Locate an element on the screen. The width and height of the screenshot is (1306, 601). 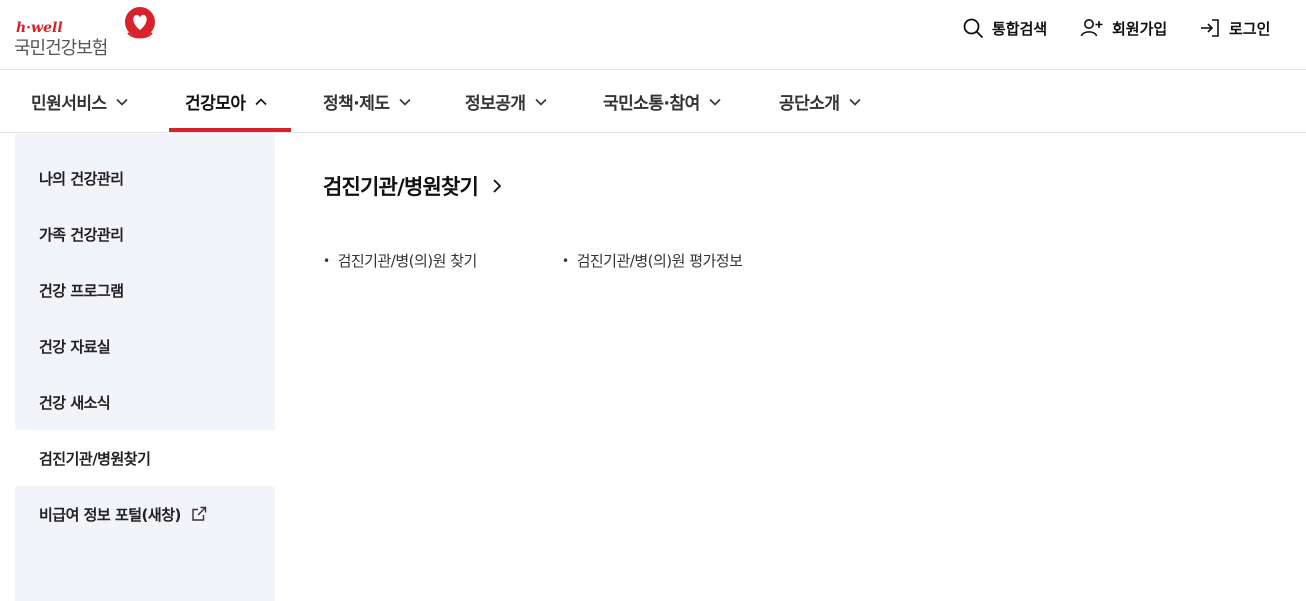
active-menu-indicator is located at coordinates (230, 130).